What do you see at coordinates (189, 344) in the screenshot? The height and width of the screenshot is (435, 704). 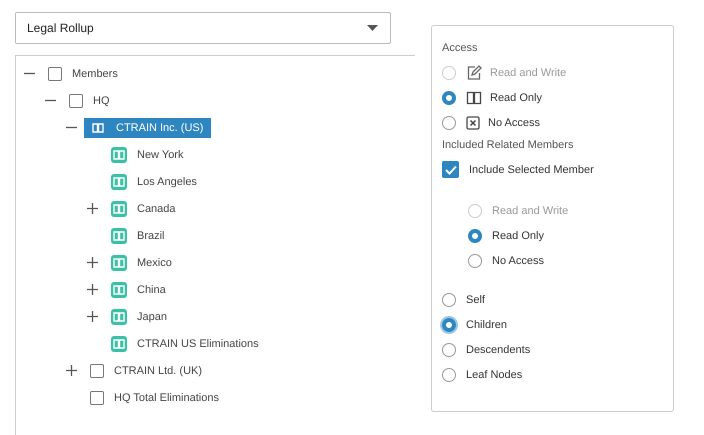 I see `tree-item: CTRAIN US Eliminations` at bounding box center [189, 344].